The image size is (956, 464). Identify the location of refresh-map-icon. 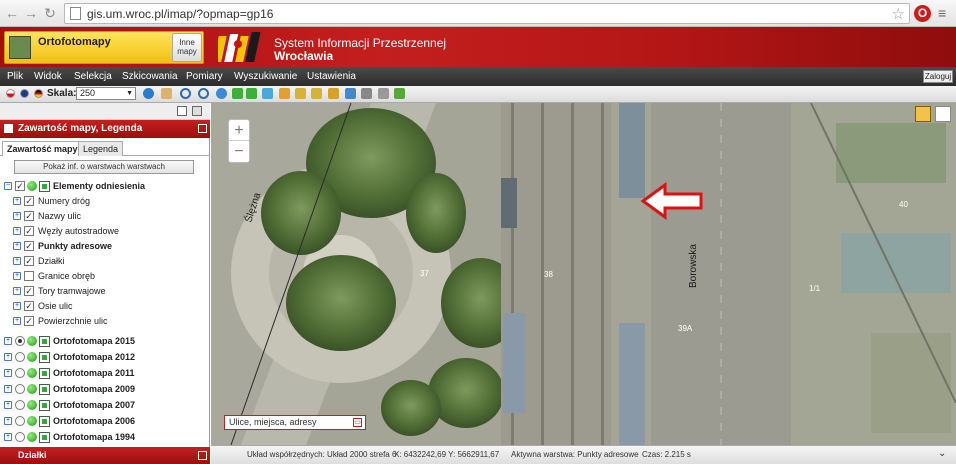
(267, 93).